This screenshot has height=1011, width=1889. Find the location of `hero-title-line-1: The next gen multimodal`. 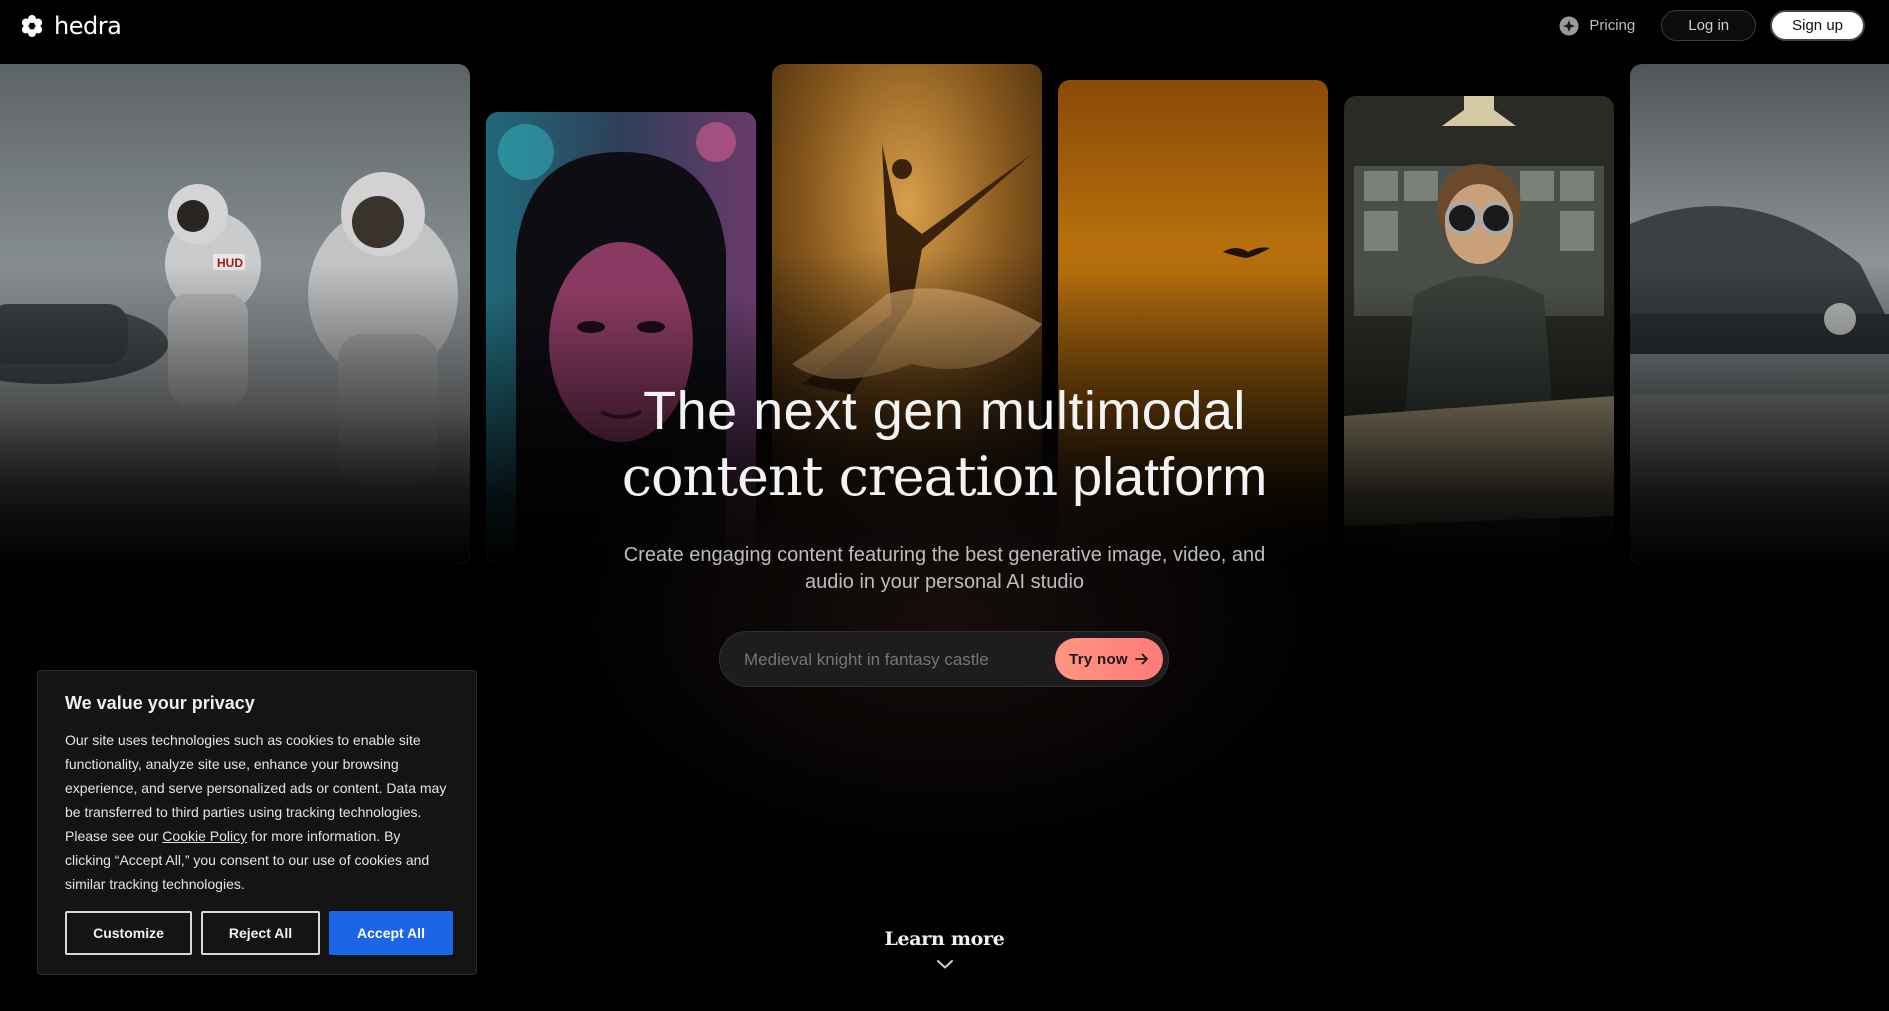

hero-title-line-1: The next gen multimodal is located at coordinates (944, 411).